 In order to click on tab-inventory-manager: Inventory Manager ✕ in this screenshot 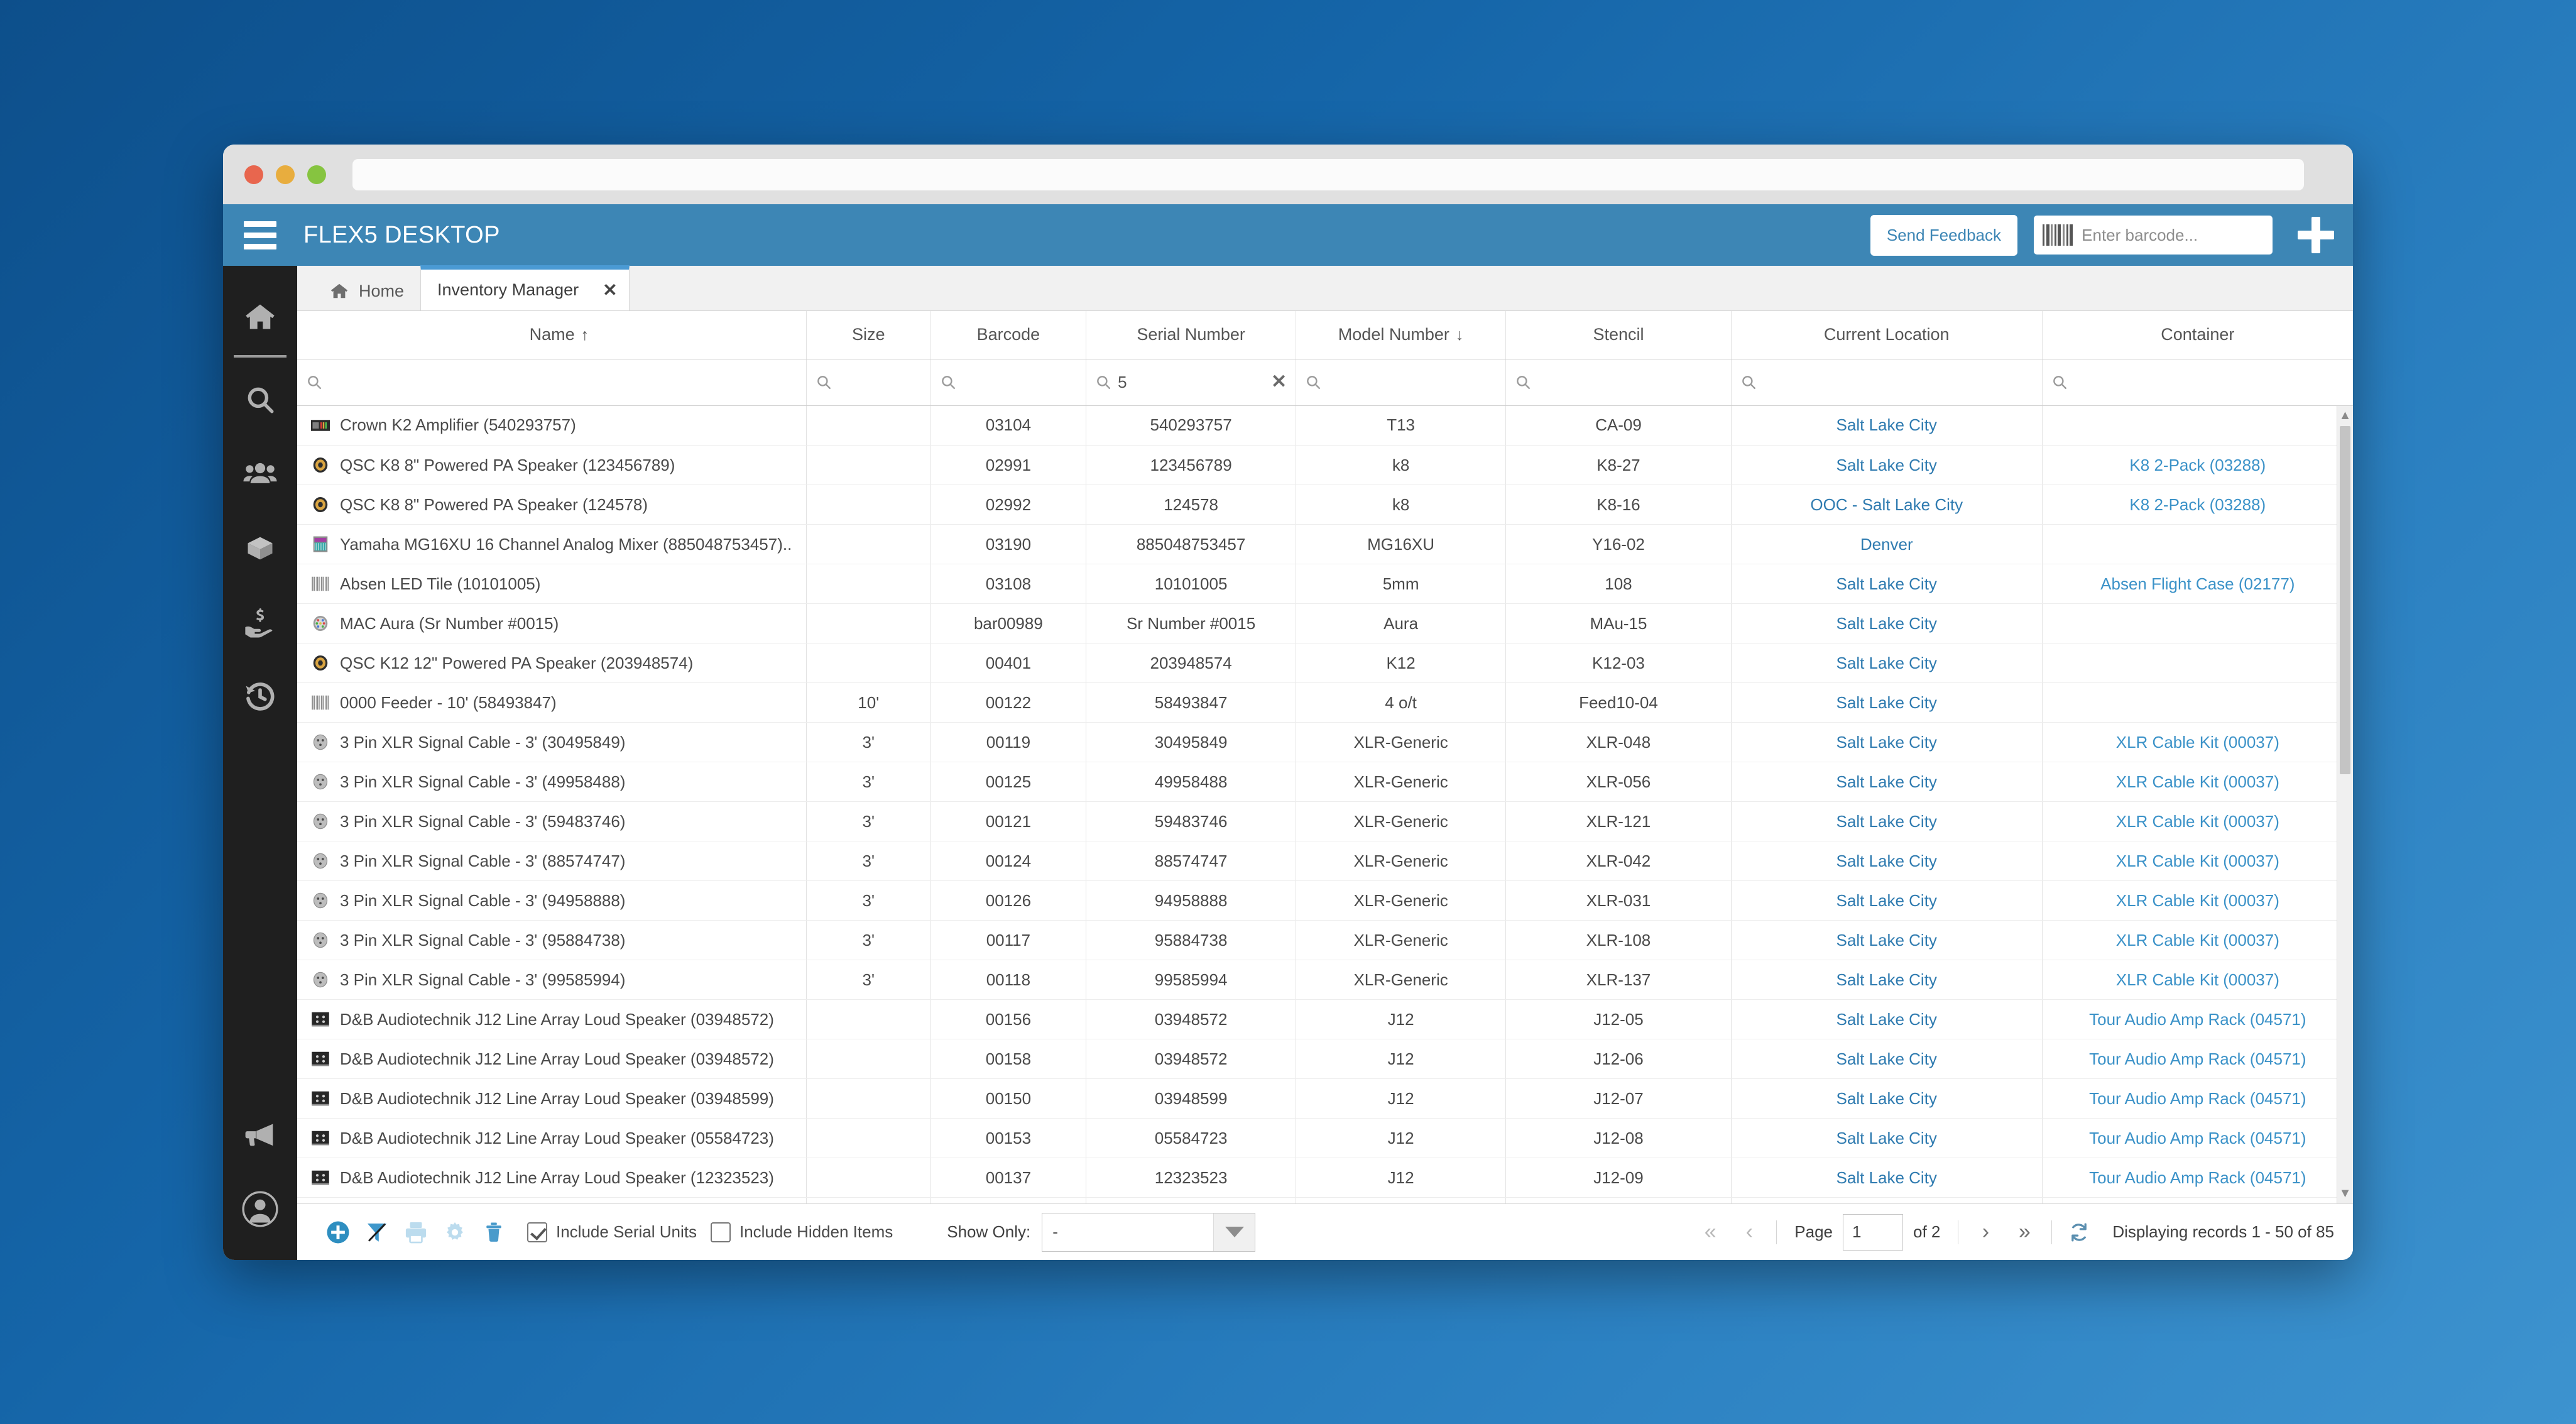, I will do `click(525, 287)`.